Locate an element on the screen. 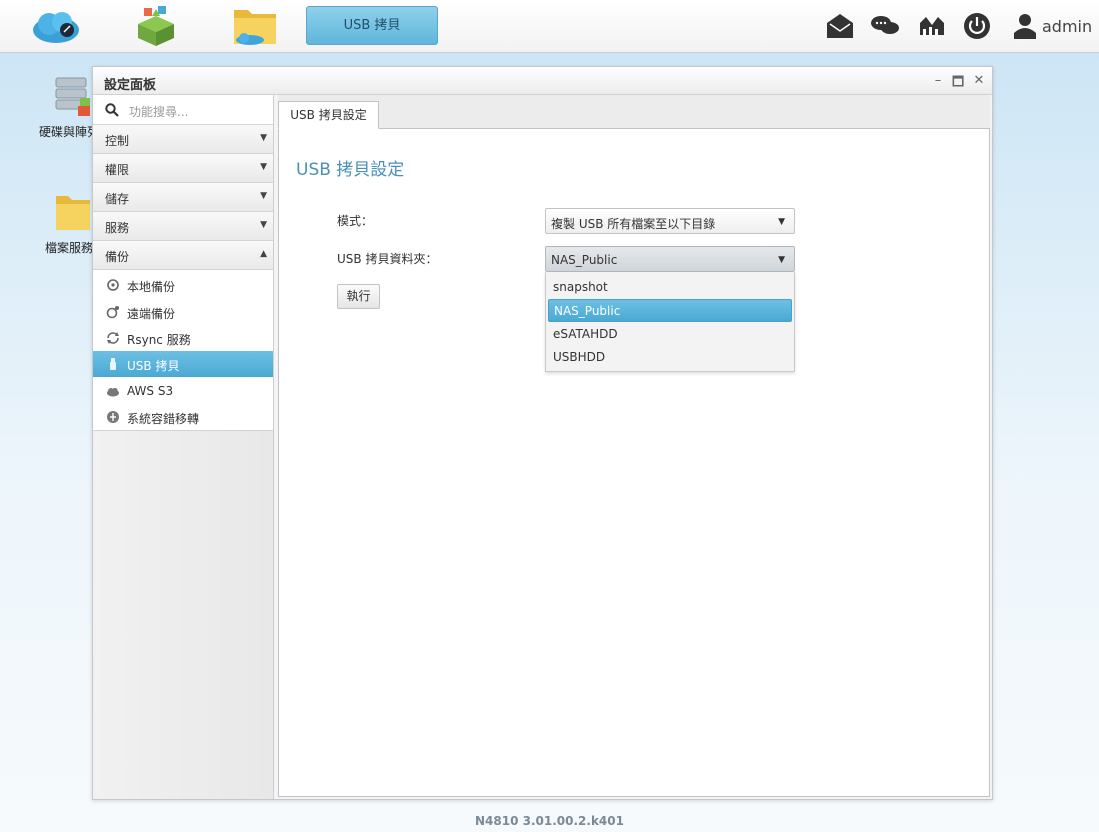 The width and height of the screenshot is (1099, 832). sidebar-item-label: 本地備份 is located at coordinates (151, 287).